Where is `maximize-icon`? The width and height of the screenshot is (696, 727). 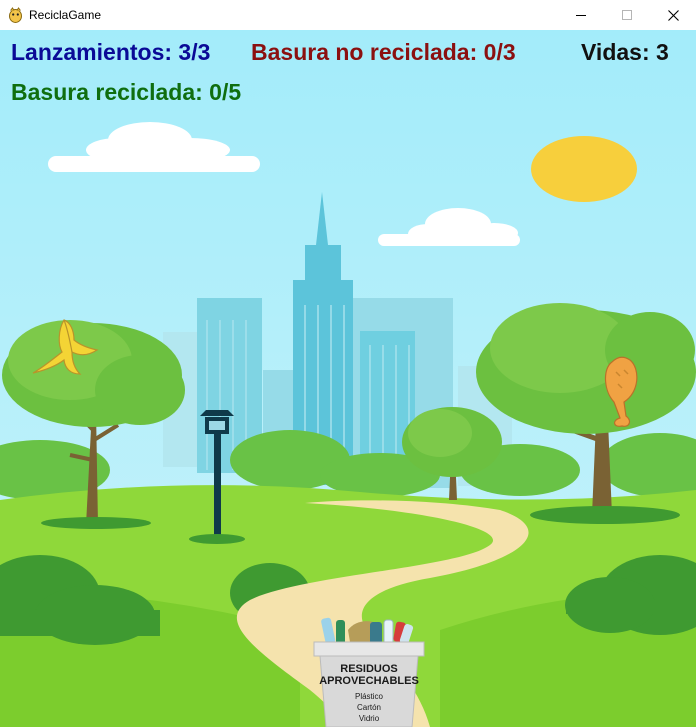
maximize-icon is located at coordinates (627, 15).